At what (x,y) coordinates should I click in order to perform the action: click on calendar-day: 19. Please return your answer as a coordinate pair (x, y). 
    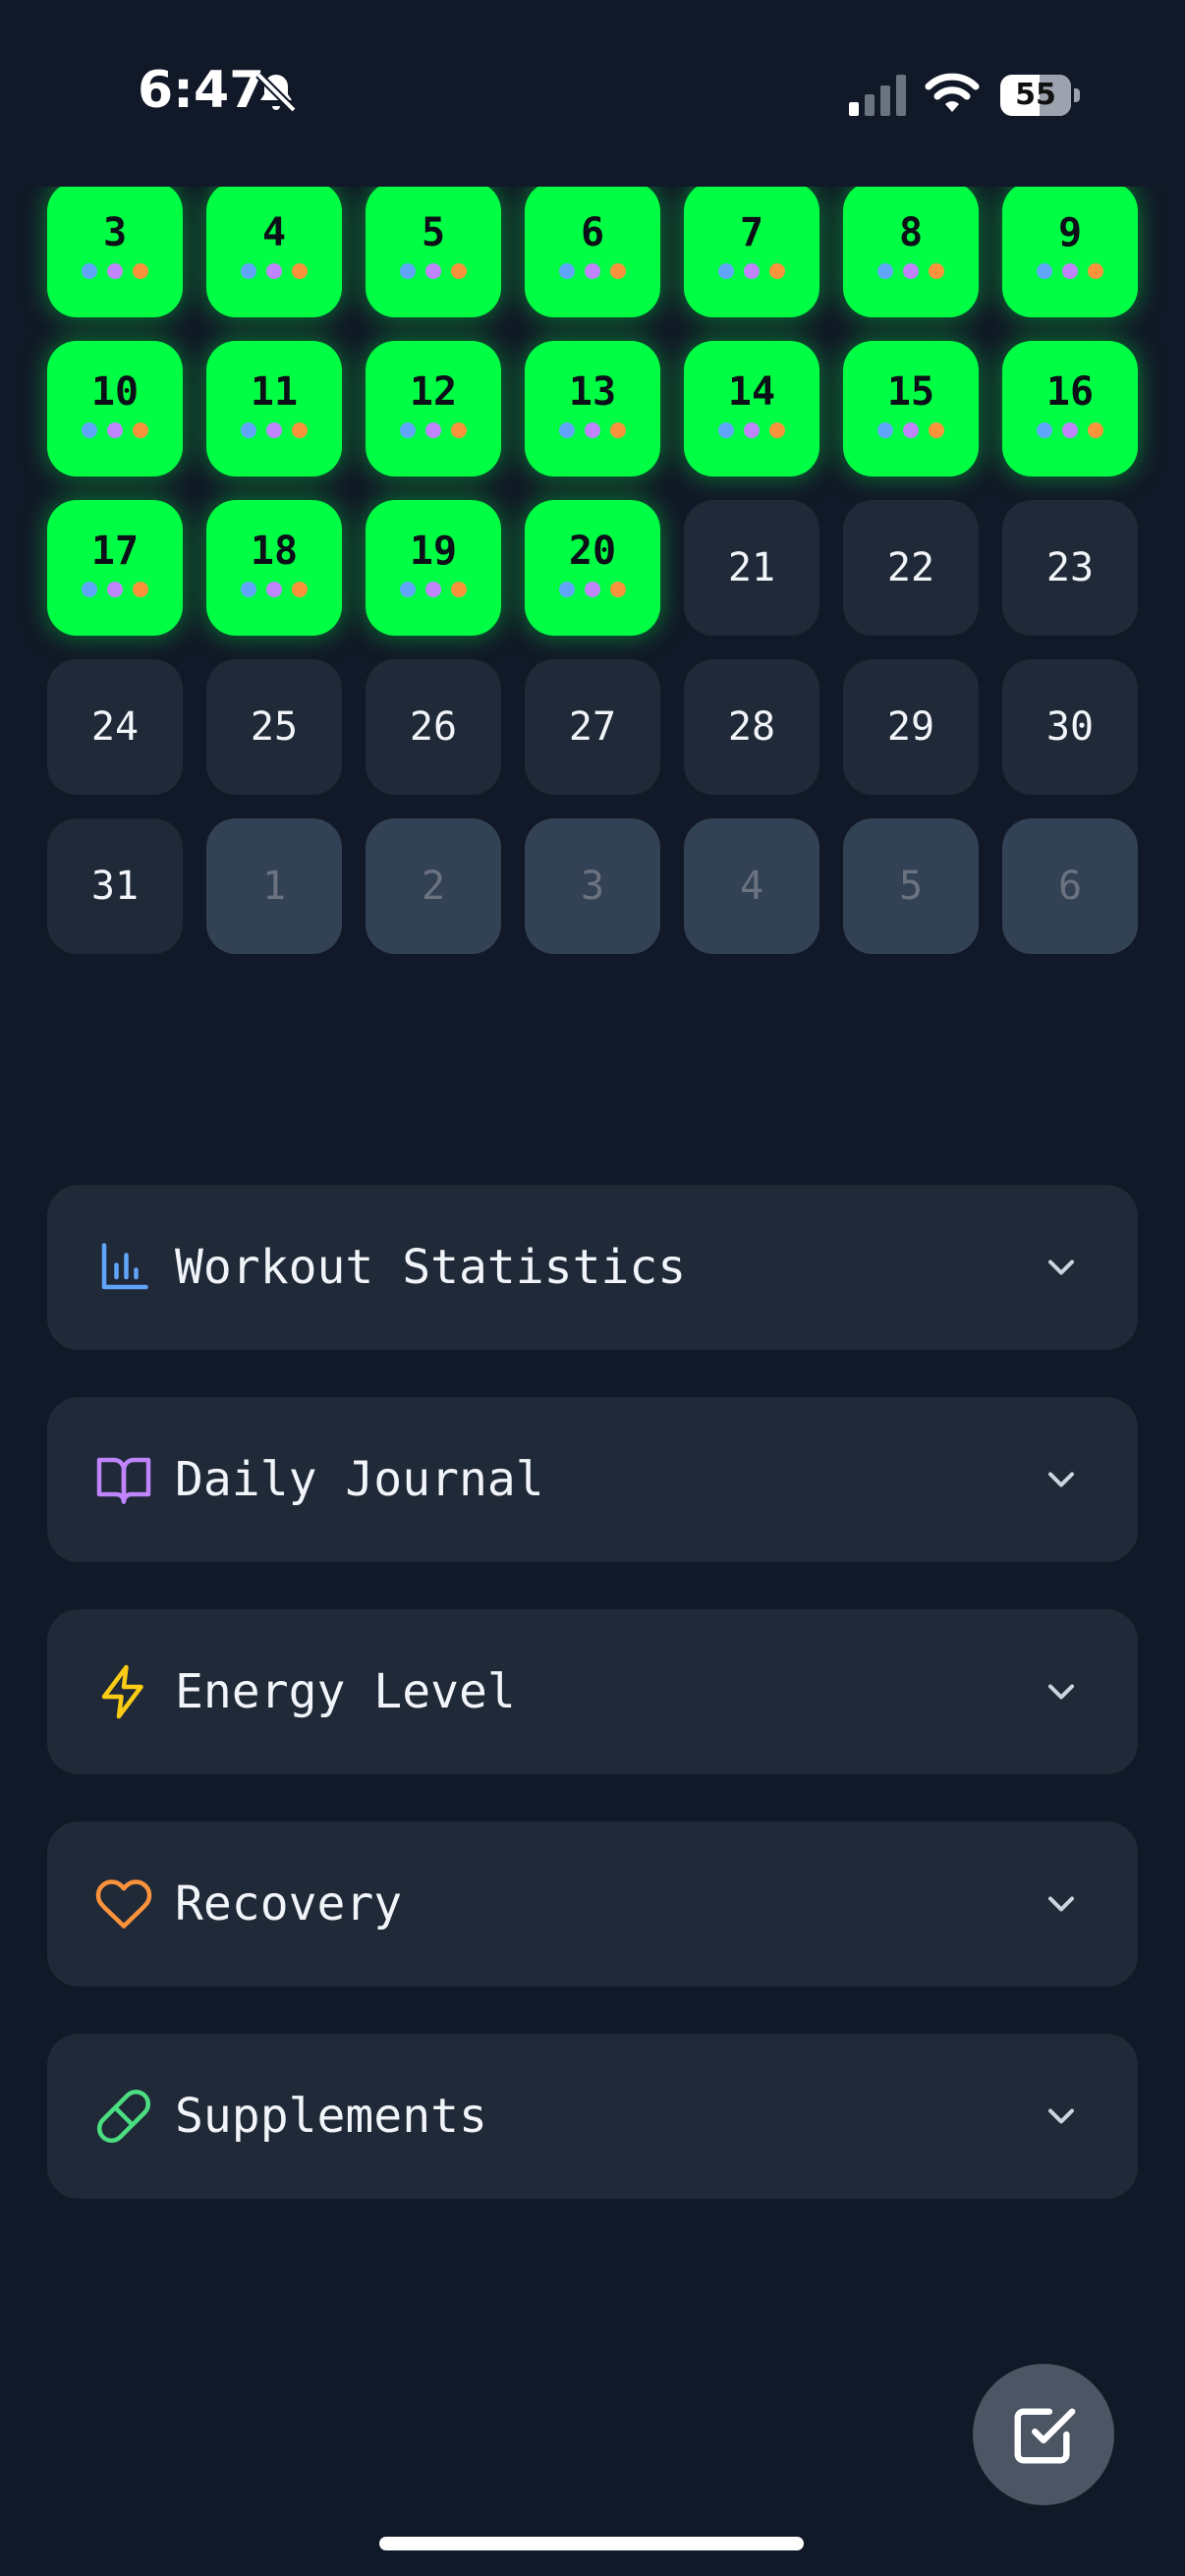
    Looking at the image, I should click on (434, 568).